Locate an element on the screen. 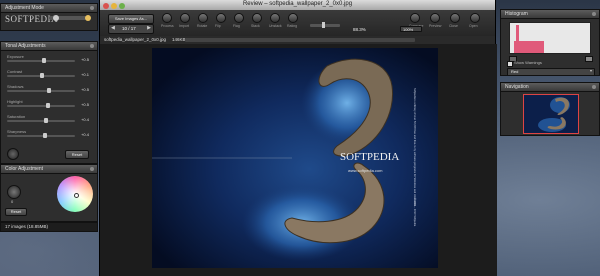  slider-highlight: Highlight +0.5 is located at coordinates (47, 104).